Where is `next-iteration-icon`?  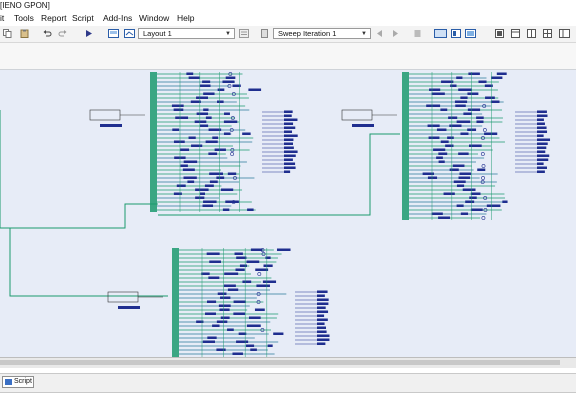
next-iteration-icon is located at coordinates (395, 33).